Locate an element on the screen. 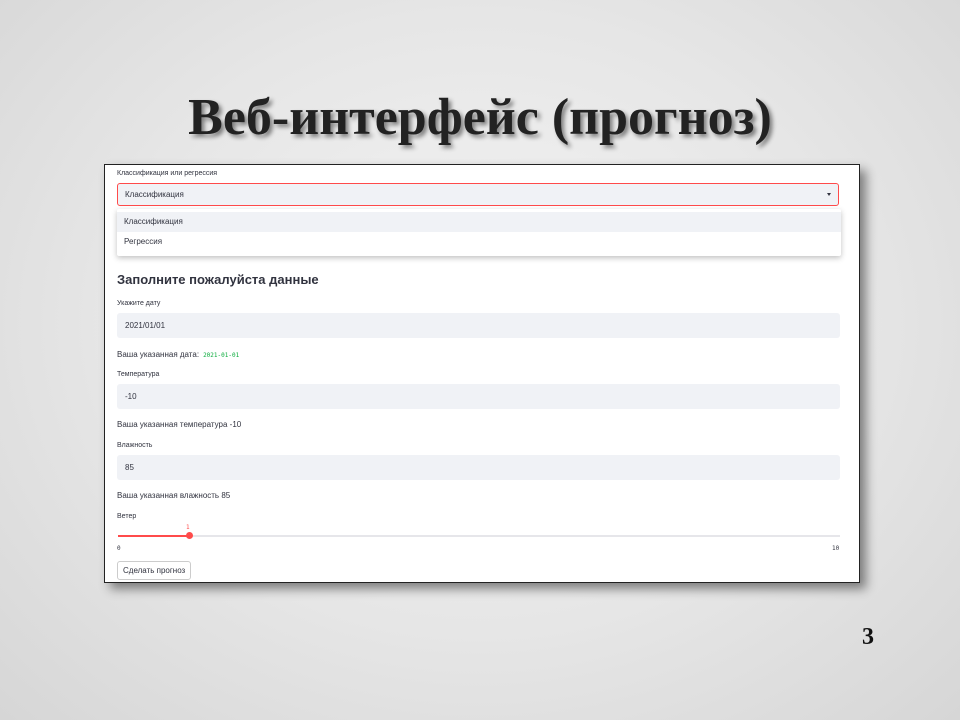 This screenshot has height=720, width=960. mode-dropdown-menu: Классификация Регрессия is located at coordinates (479, 232).